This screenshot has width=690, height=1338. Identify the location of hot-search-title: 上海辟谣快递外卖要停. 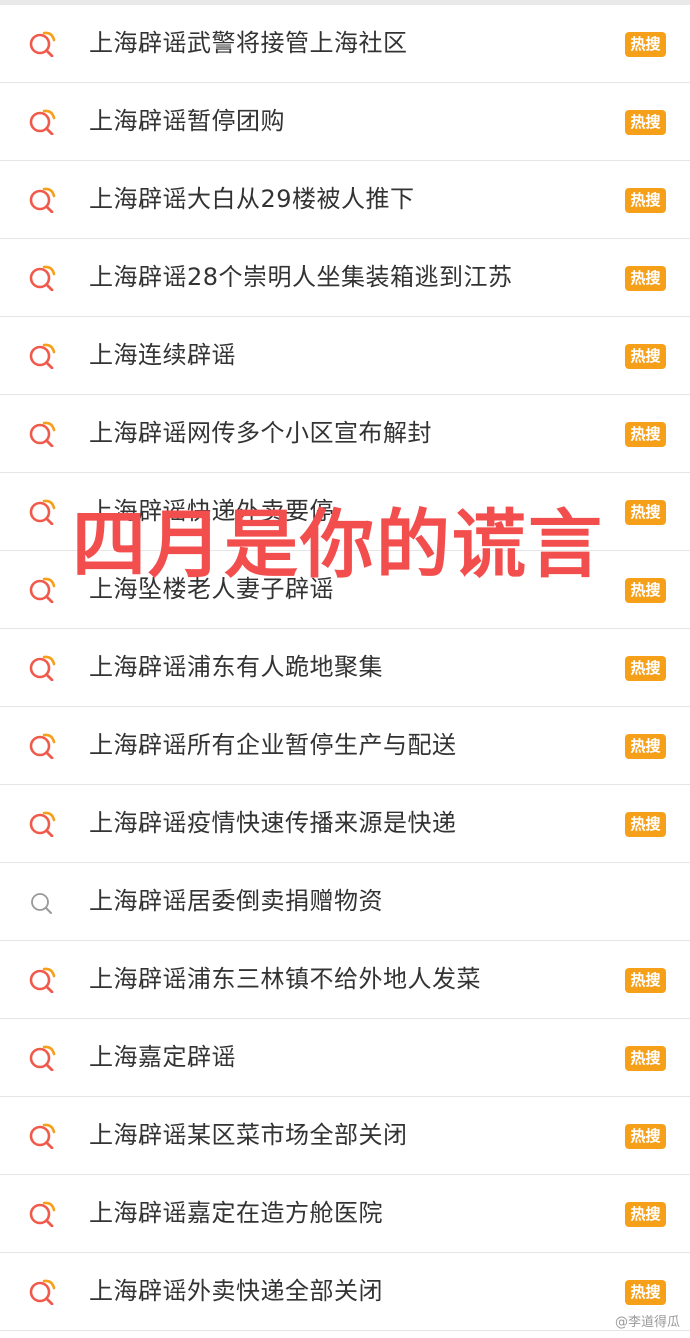
(211, 511).